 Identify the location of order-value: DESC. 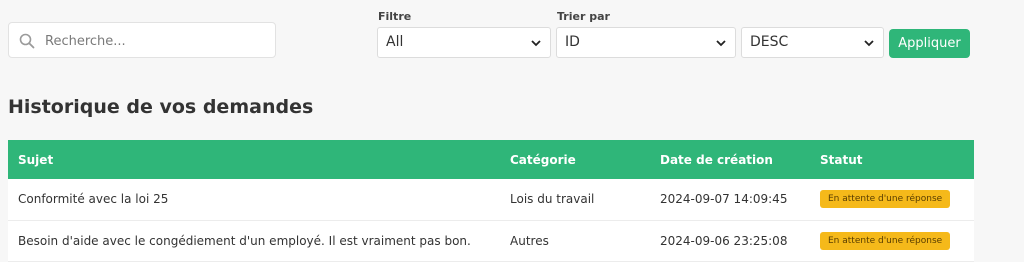
(769, 42).